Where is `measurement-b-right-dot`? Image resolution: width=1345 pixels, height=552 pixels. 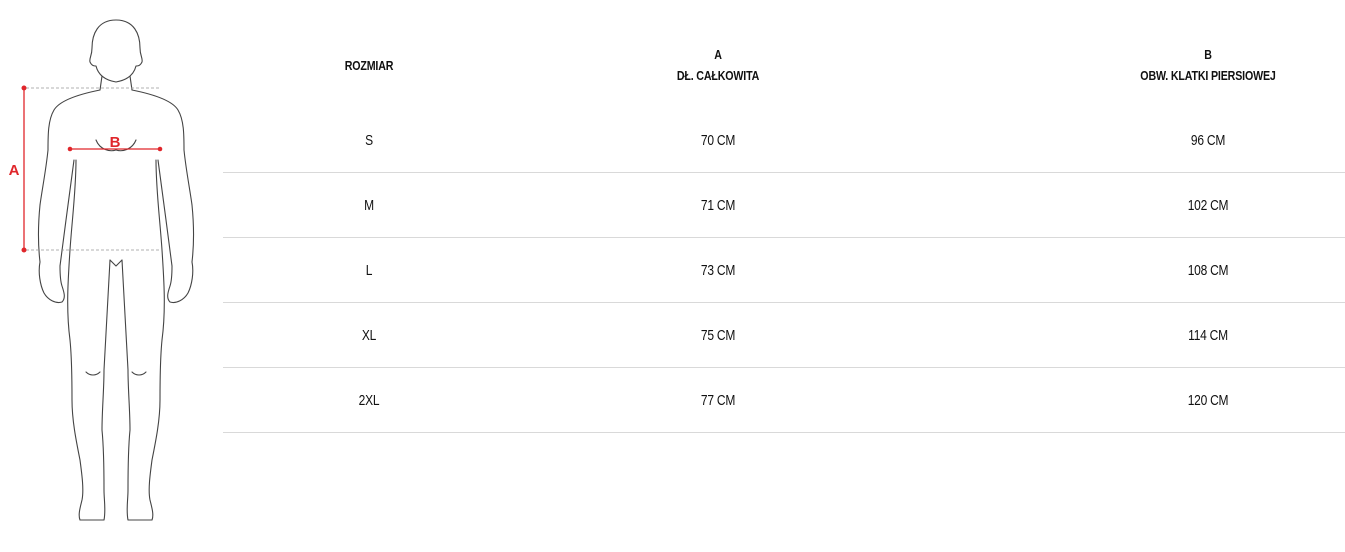
measurement-b-right-dot is located at coordinates (160, 149).